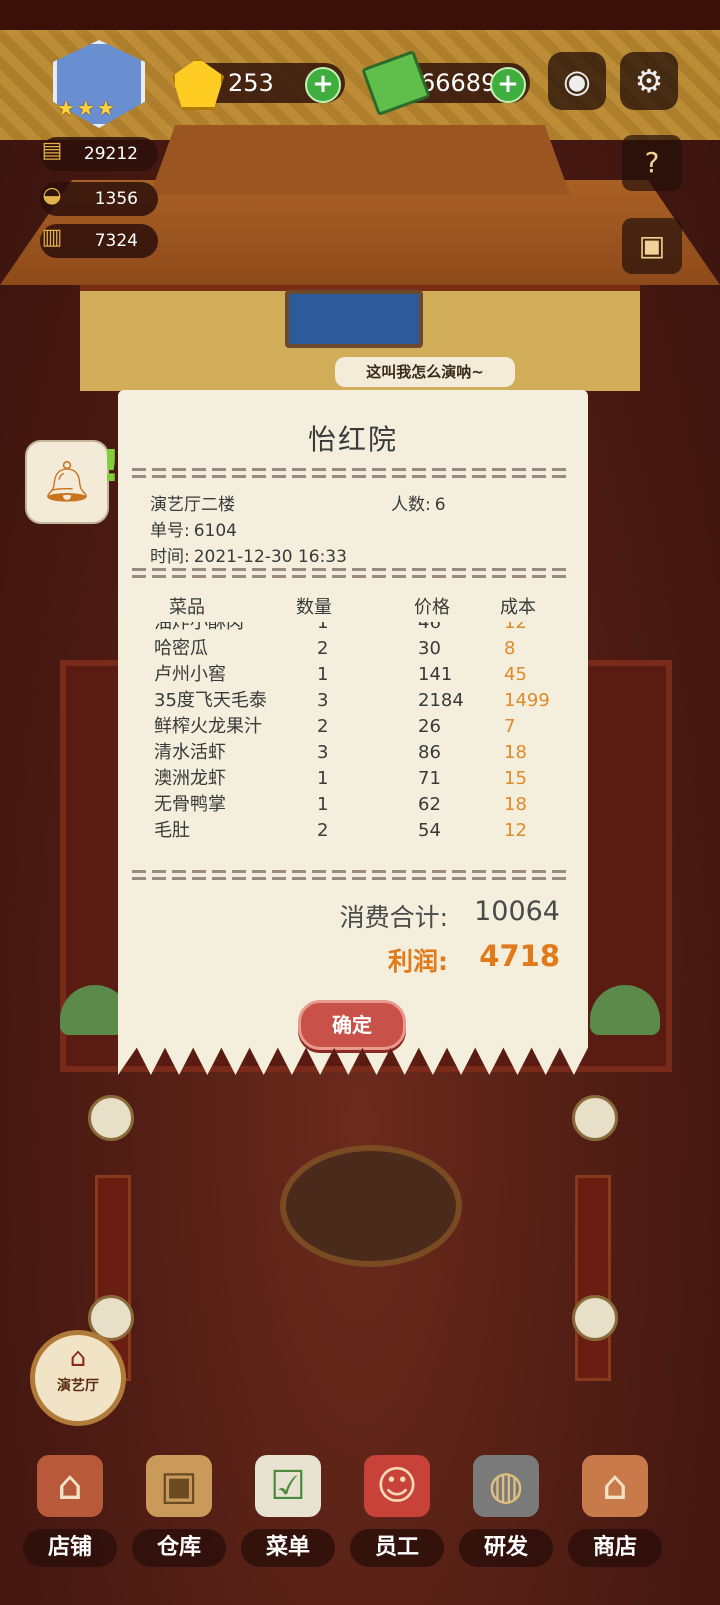  I want to click on nav-label: 仓库, so click(179, 1548).